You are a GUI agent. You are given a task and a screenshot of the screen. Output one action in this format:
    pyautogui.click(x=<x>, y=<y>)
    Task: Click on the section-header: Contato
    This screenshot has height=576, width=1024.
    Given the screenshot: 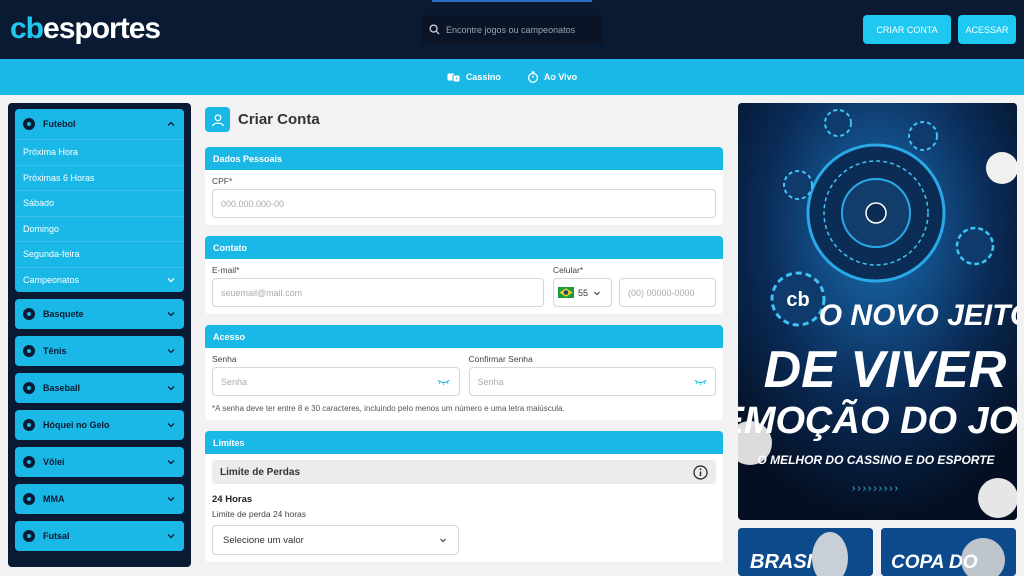 What is the action you would take?
    pyautogui.click(x=464, y=247)
    